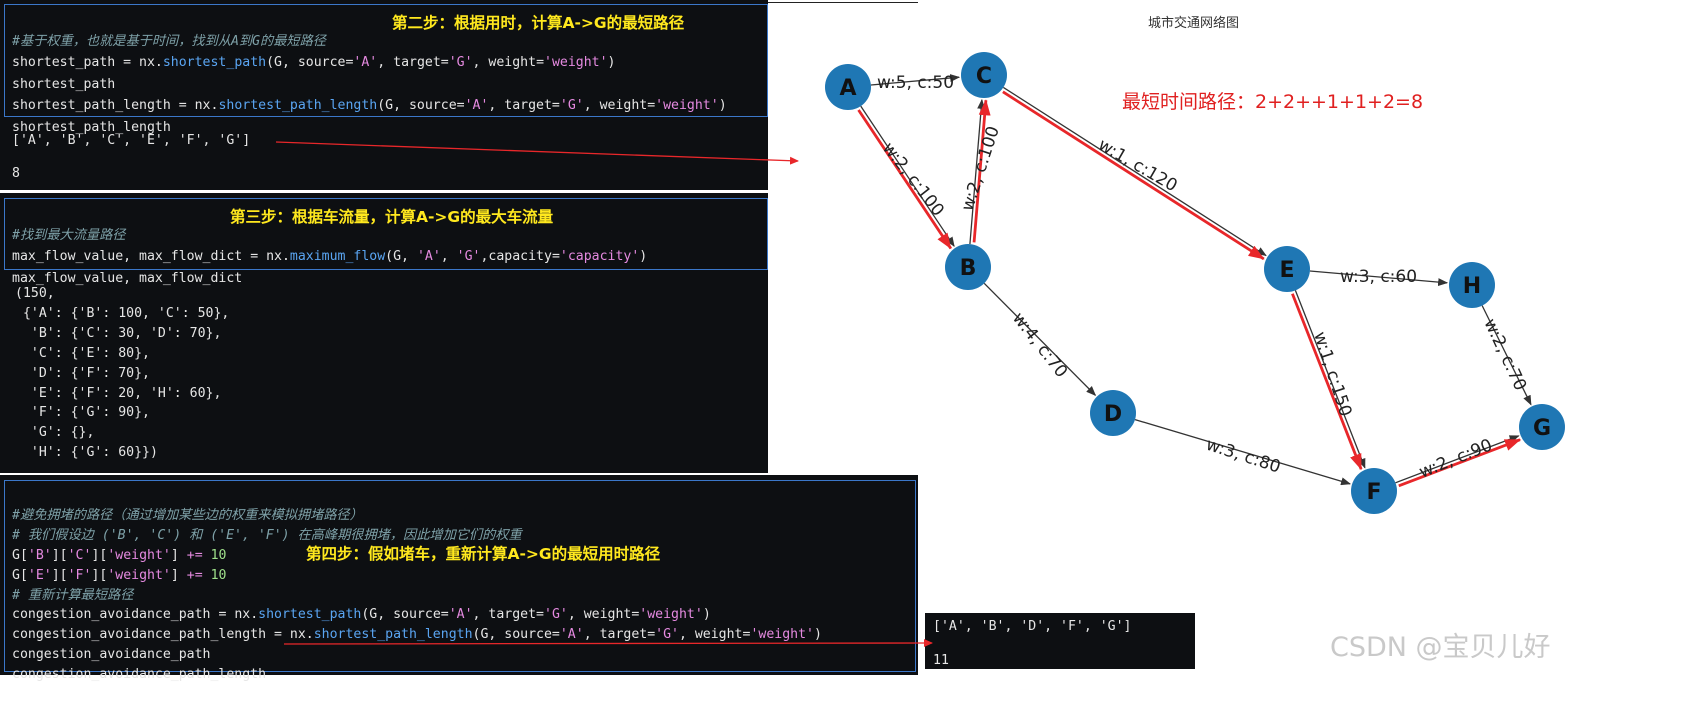  Describe the element at coordinates (981, 169) in the screenshot. I see `edge-label-B-C: w:2, c:100` at that location.